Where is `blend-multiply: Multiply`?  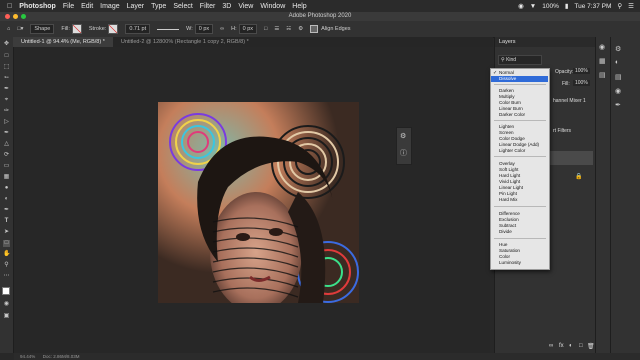
blend-multiply: Multiply is located at coordinates (507, 97).